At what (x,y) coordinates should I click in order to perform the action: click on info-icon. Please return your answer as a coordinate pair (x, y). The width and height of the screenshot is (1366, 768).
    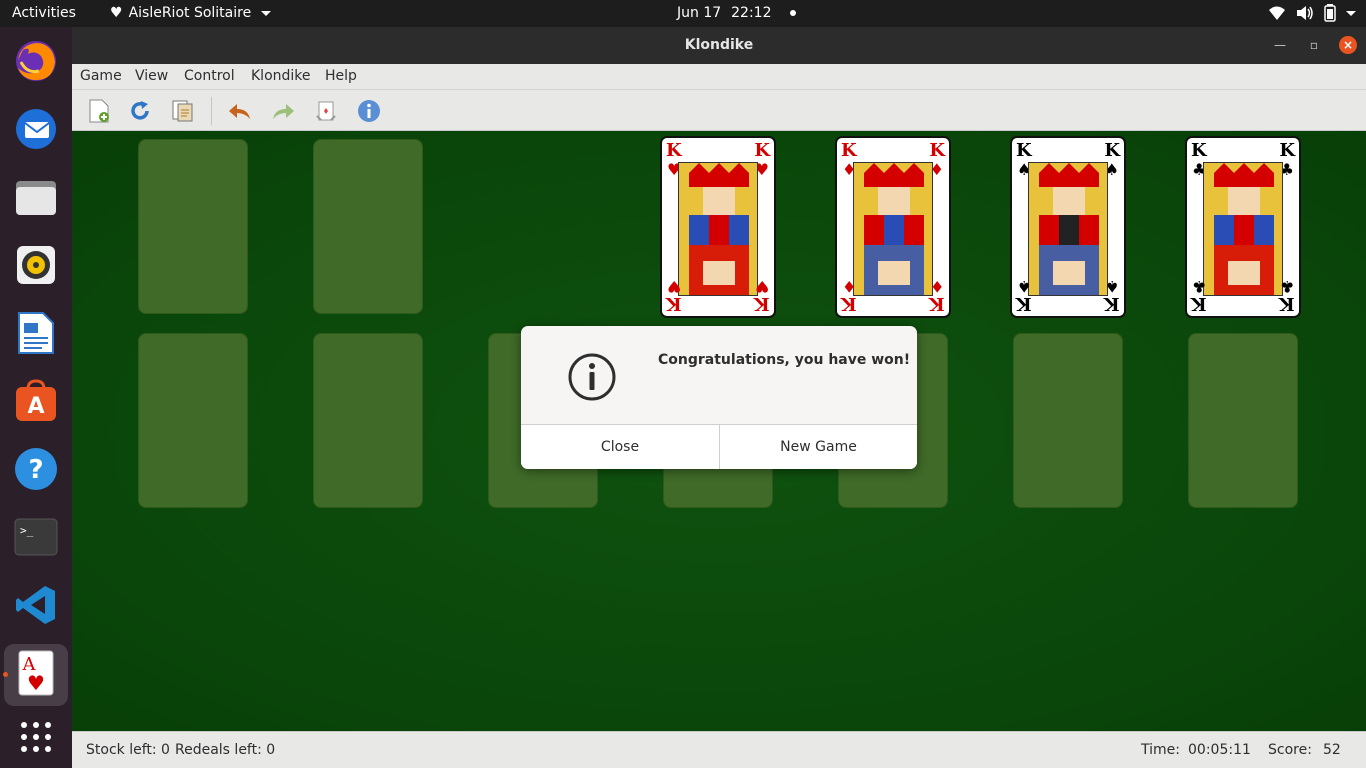
    Looking at the image, I should click on (592, 379).